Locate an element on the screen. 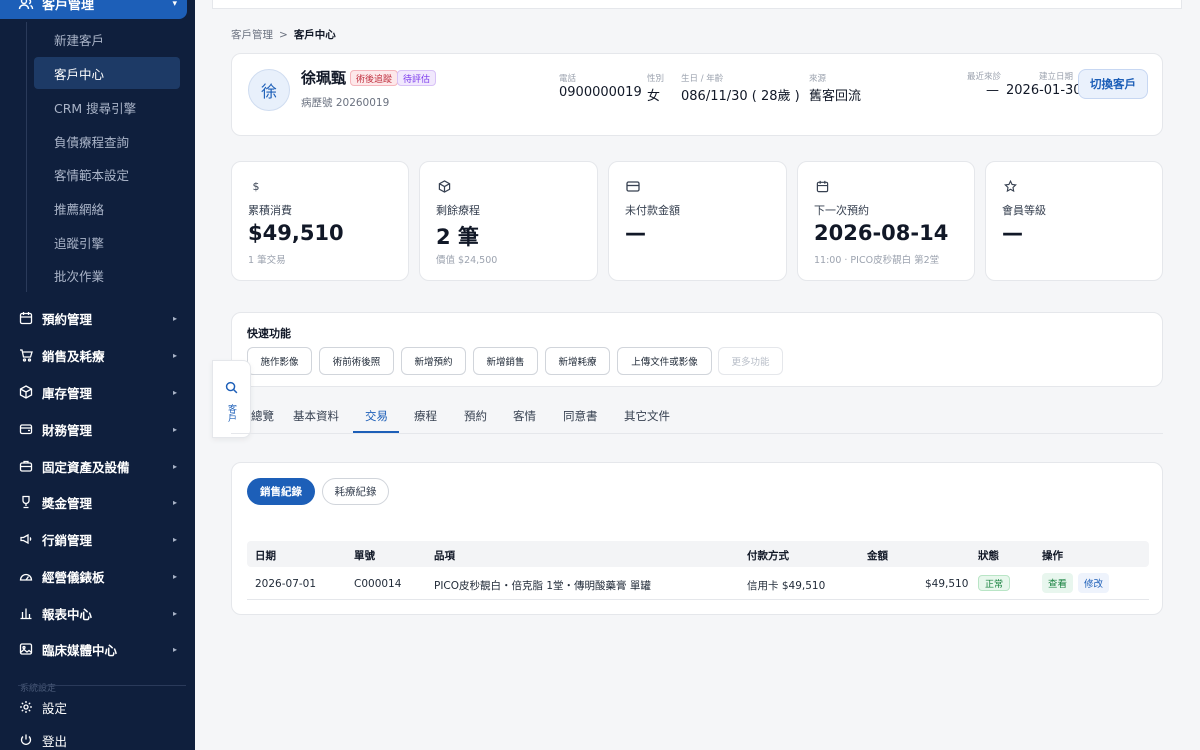 The image size is (1200, 750). sidebar-item-label: 報表中心 is located at coordinates (67, 614).